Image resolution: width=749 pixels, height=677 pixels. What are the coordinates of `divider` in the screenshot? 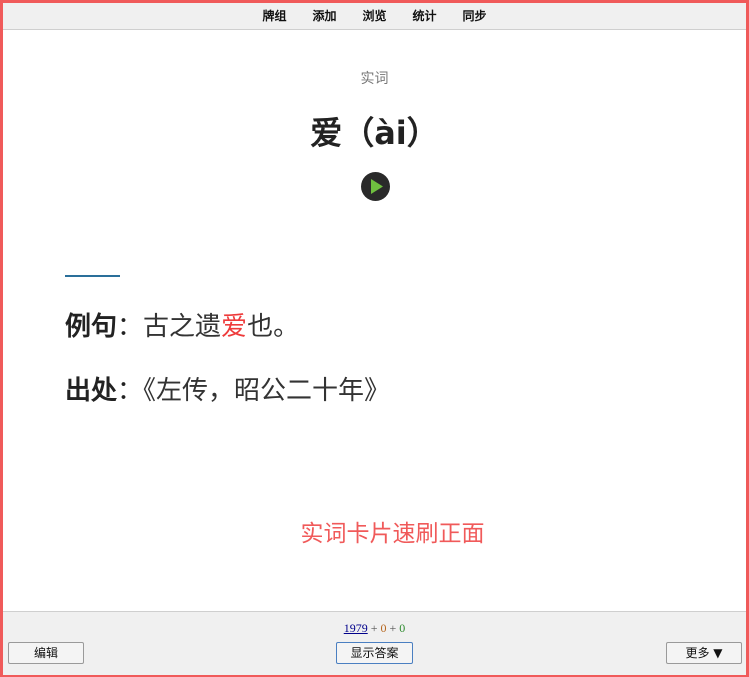 It's located at (92, 276).